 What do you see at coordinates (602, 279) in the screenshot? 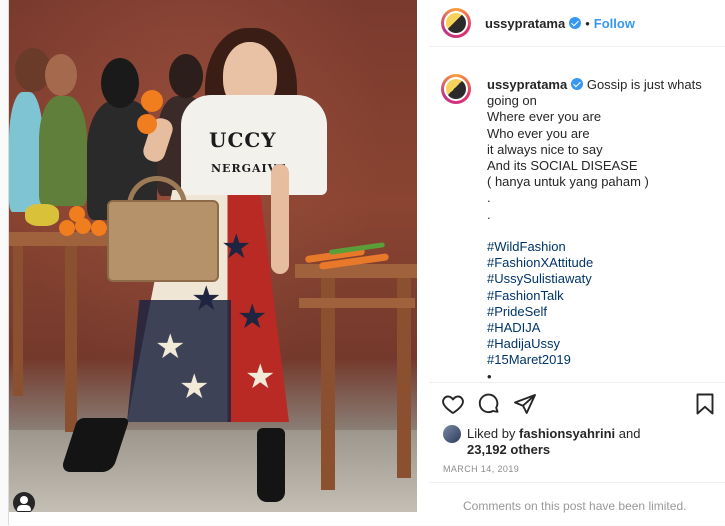
I see `hashtag-link: #UssySulistiawaty` at bounding box center [602, 279].